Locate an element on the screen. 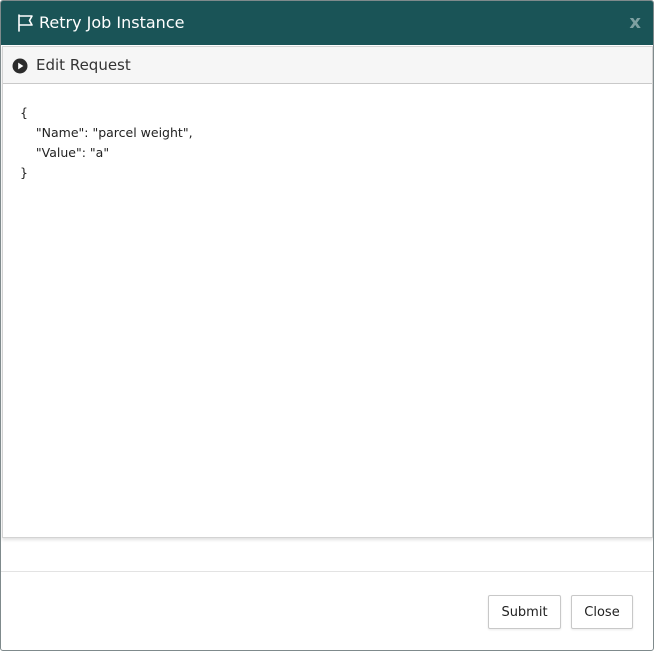 This screenshot has height=651, width=654. submit-button: Submit is located at coordinates (524, 612).